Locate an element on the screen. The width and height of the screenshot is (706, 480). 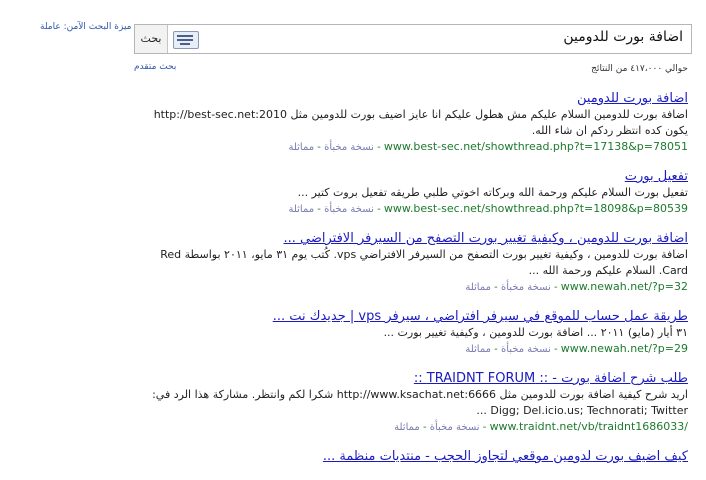
keyboard-icon is located at coordinates (186, 40).